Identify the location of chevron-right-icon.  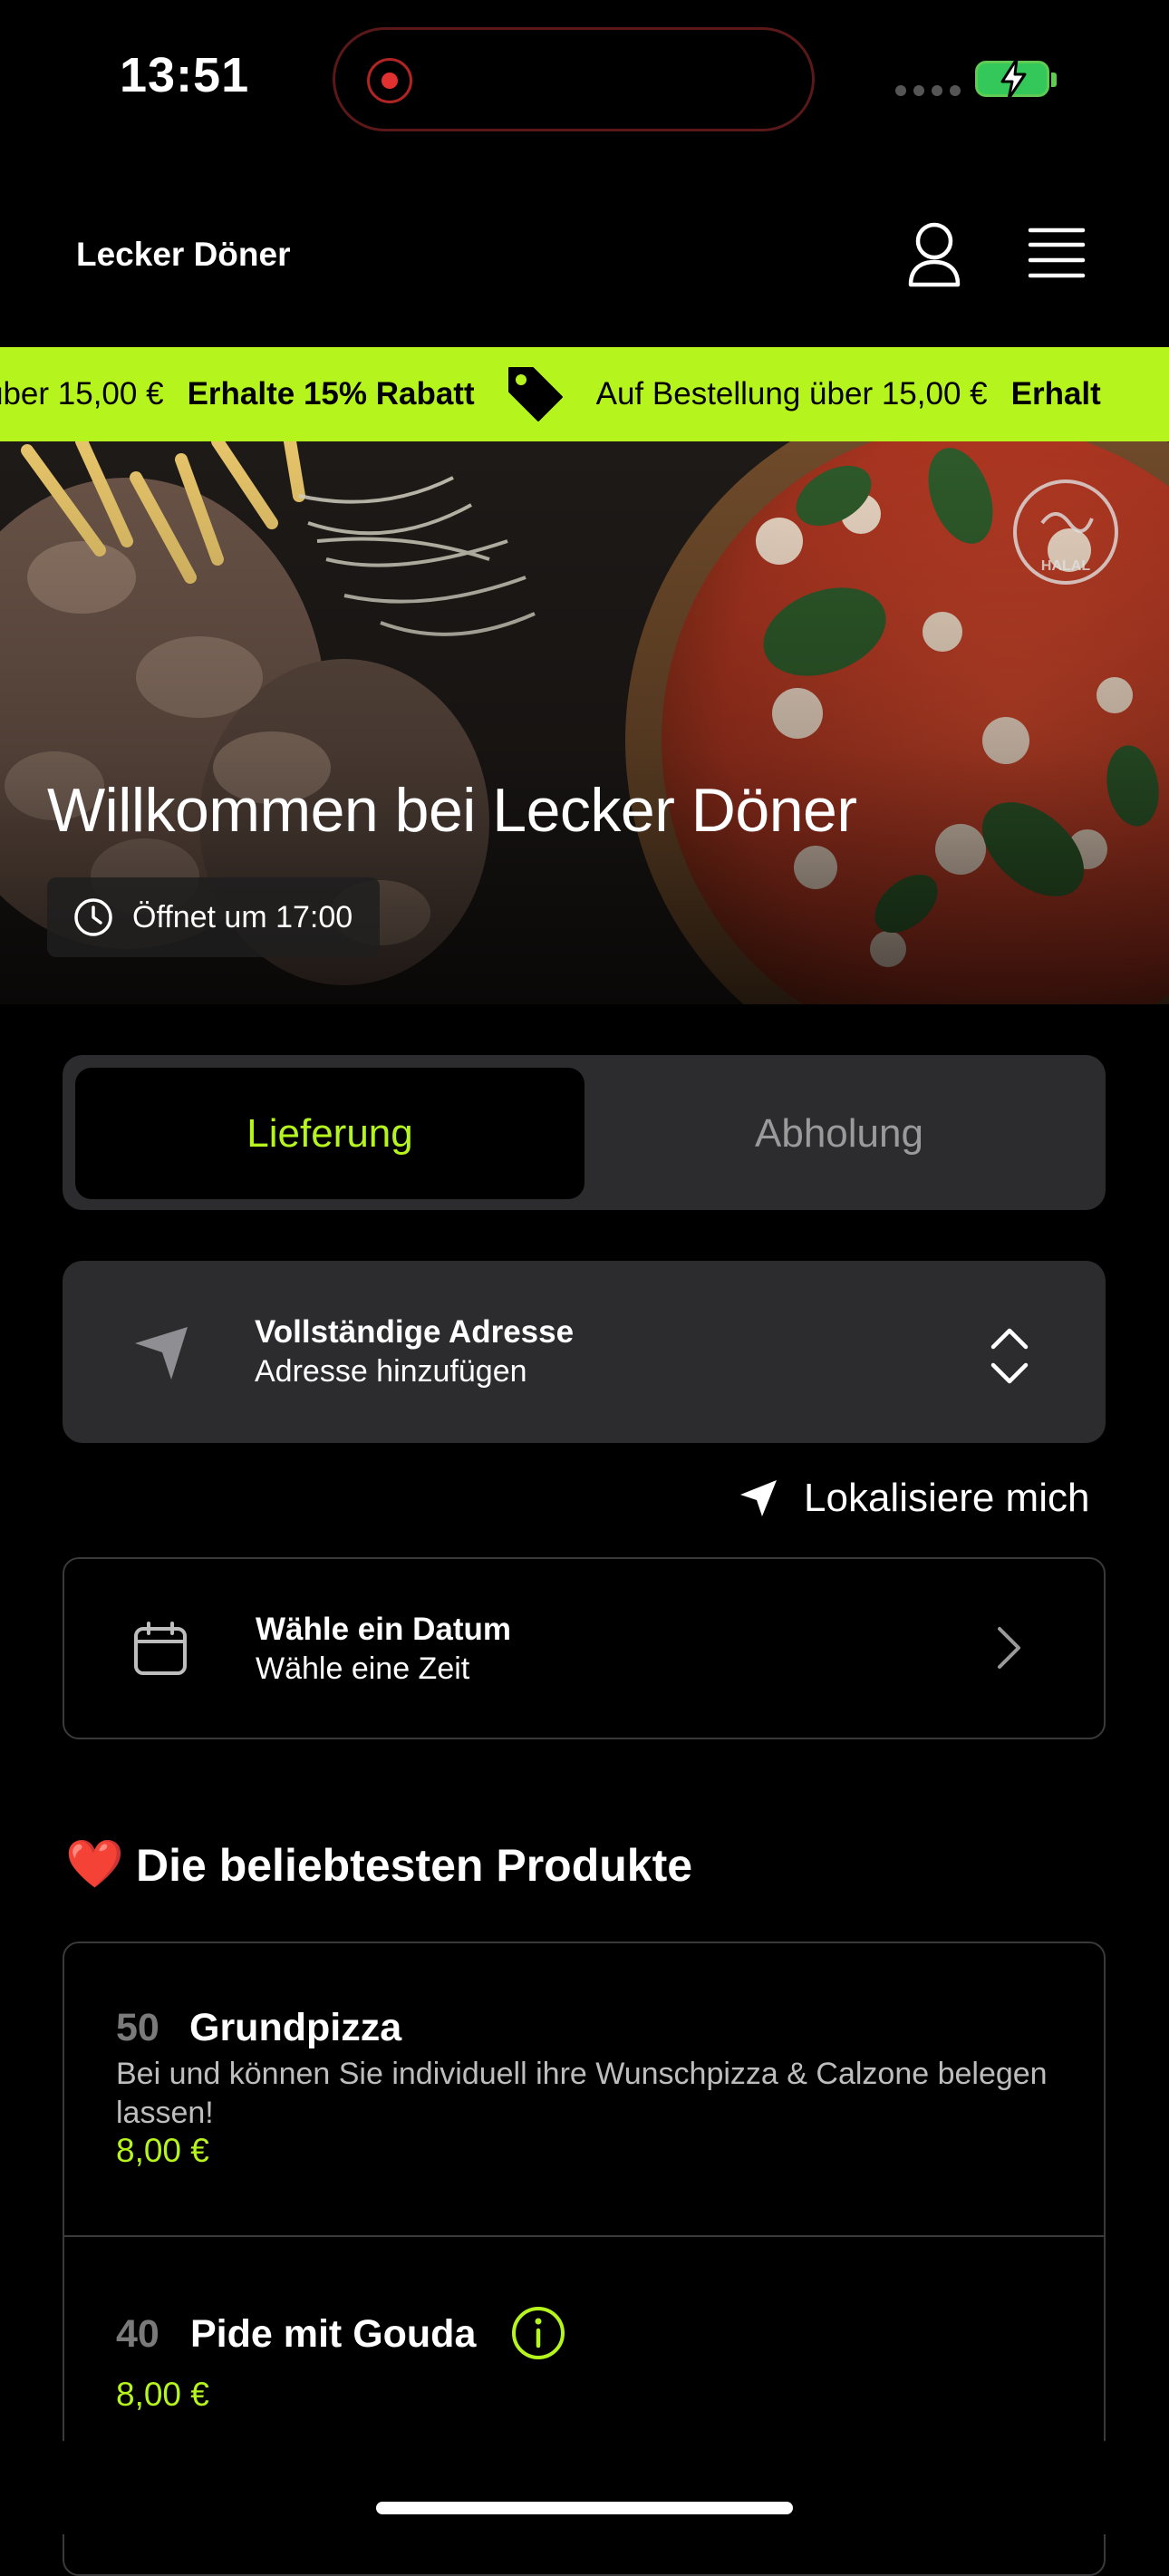
(1009, 1648).